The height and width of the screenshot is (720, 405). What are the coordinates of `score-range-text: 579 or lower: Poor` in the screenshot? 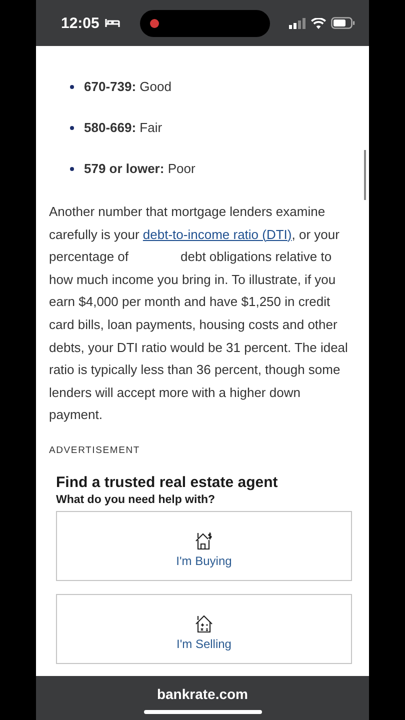 It's located at (140, 168).